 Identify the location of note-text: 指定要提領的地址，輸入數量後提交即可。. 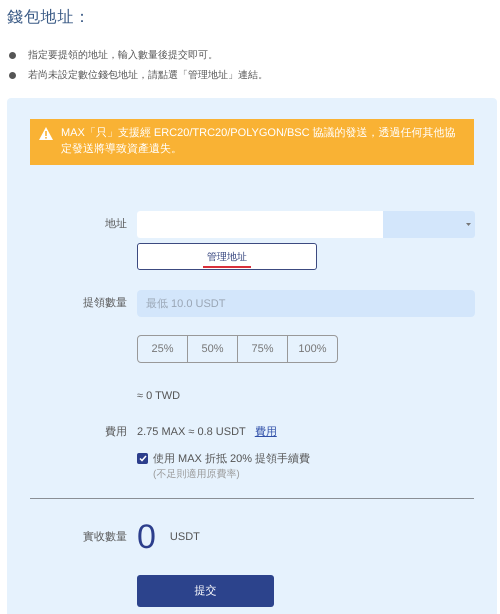
(123, 55).